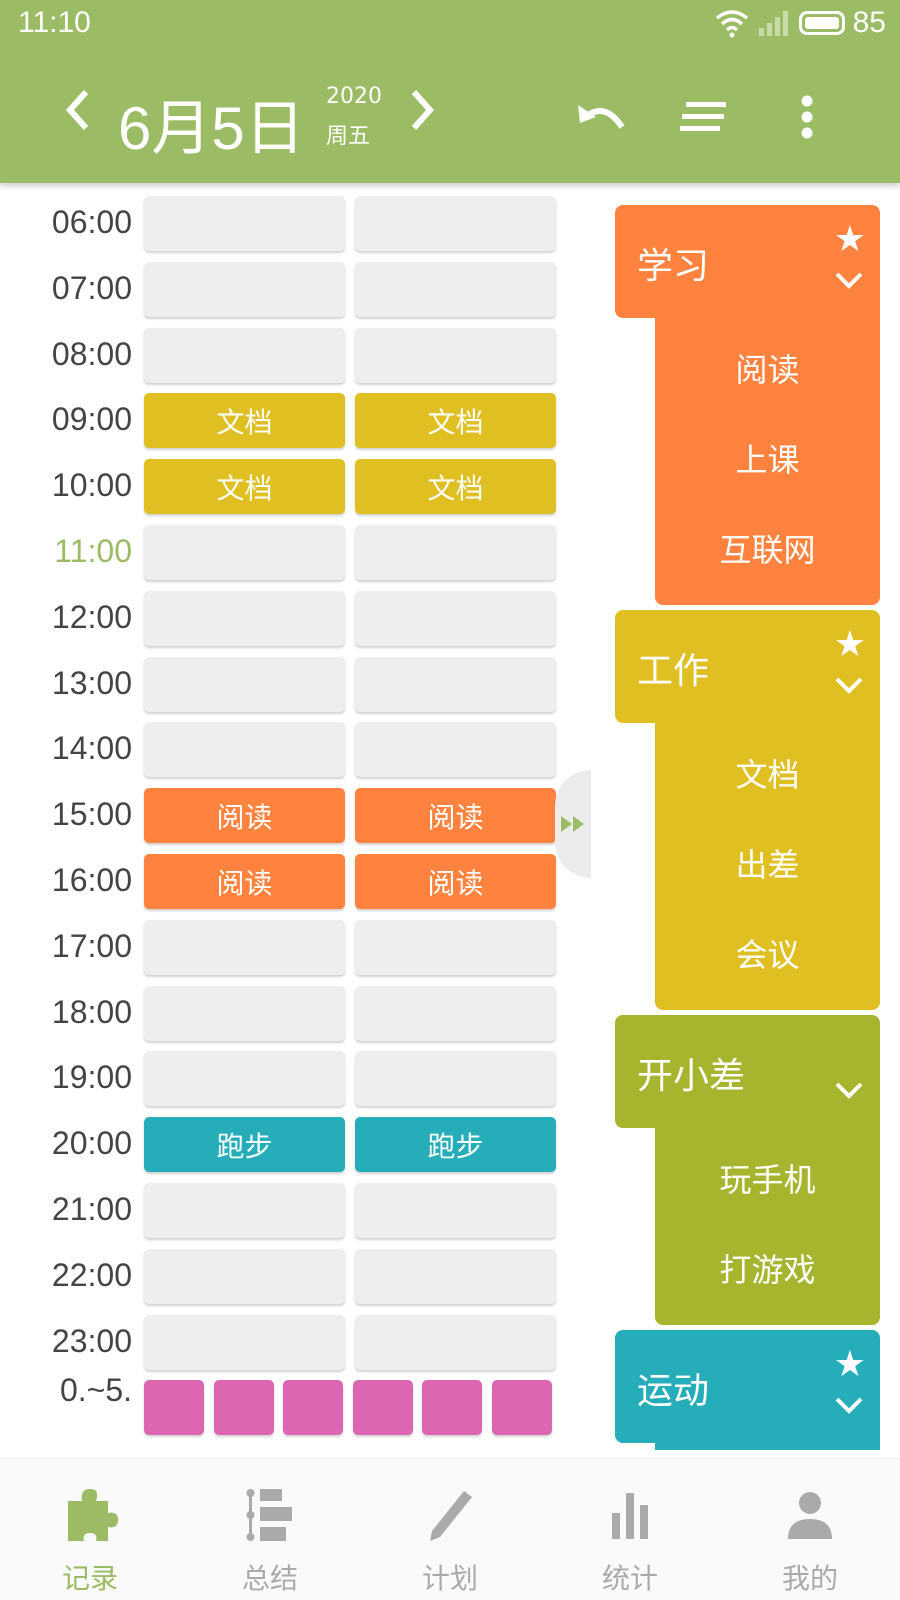 This screenshot has height=1600, width=900. I want to click on category-item: 会议, so click(767, 953).